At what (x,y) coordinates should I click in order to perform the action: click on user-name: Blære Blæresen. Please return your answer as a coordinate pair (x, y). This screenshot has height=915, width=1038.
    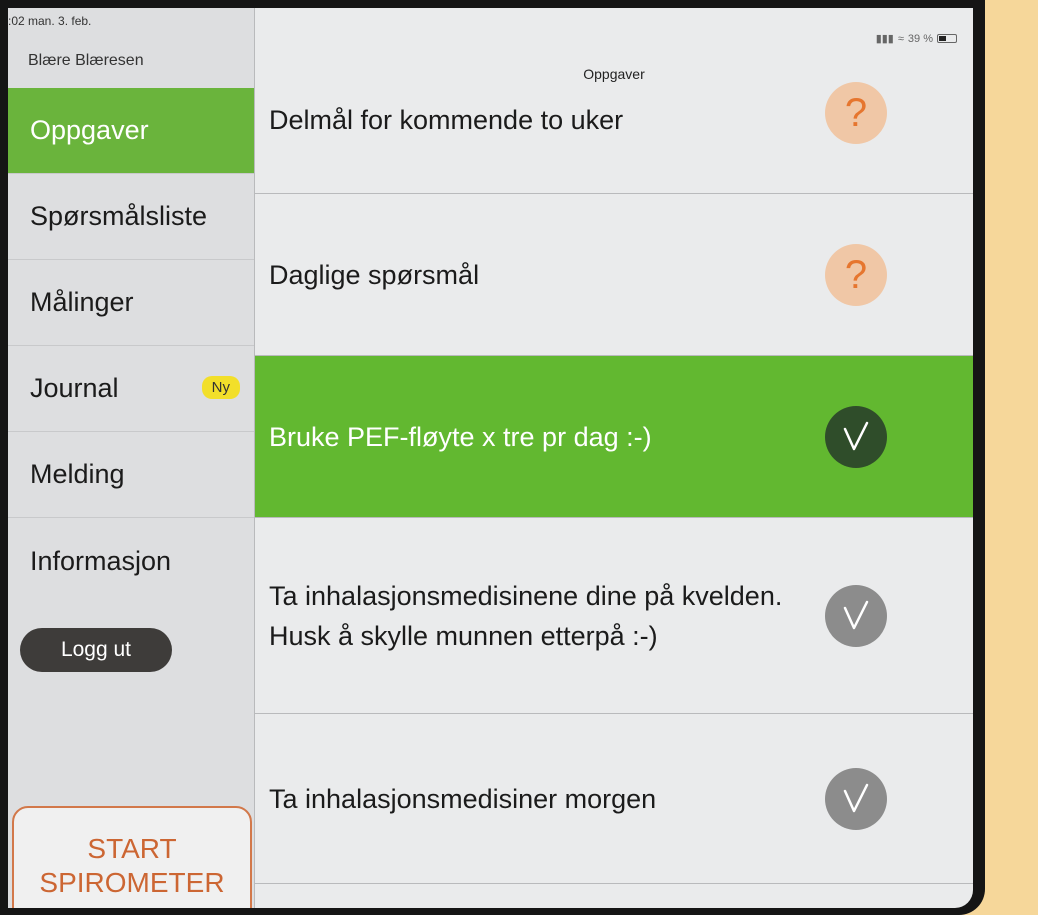
    Looking at the image, I should click on (86, 60).